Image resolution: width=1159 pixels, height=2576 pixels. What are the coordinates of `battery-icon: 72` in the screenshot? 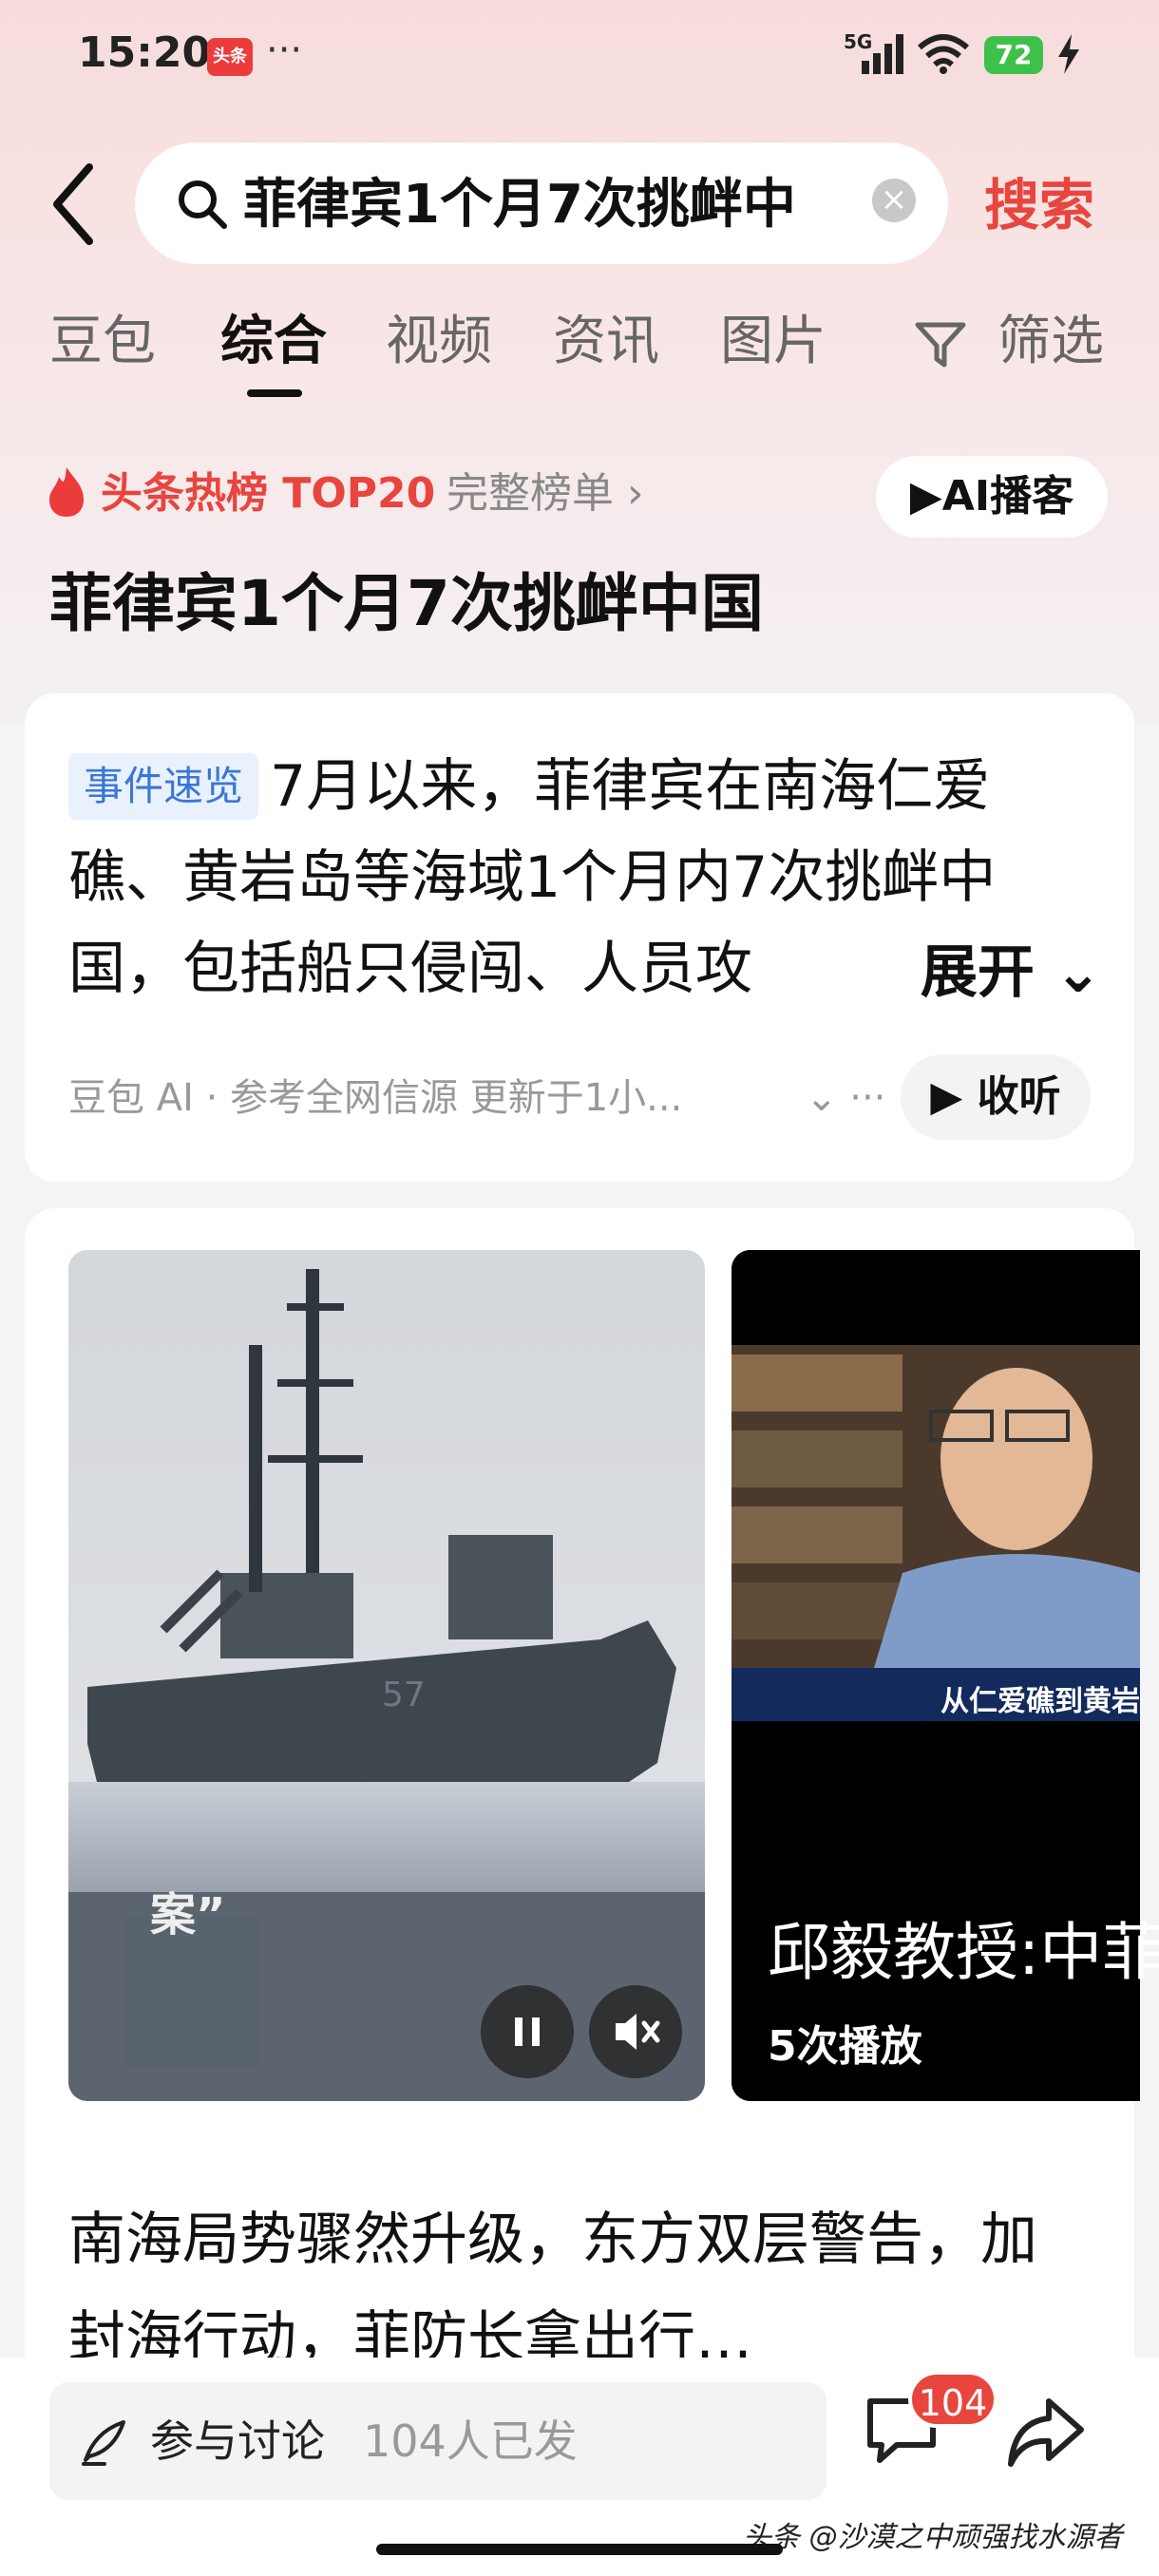 It's located at (1013, 55).